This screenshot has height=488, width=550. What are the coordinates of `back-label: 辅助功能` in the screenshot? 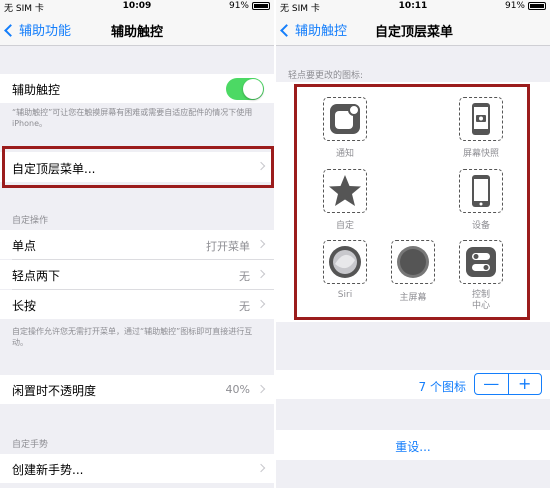 It's located at (45, 31).